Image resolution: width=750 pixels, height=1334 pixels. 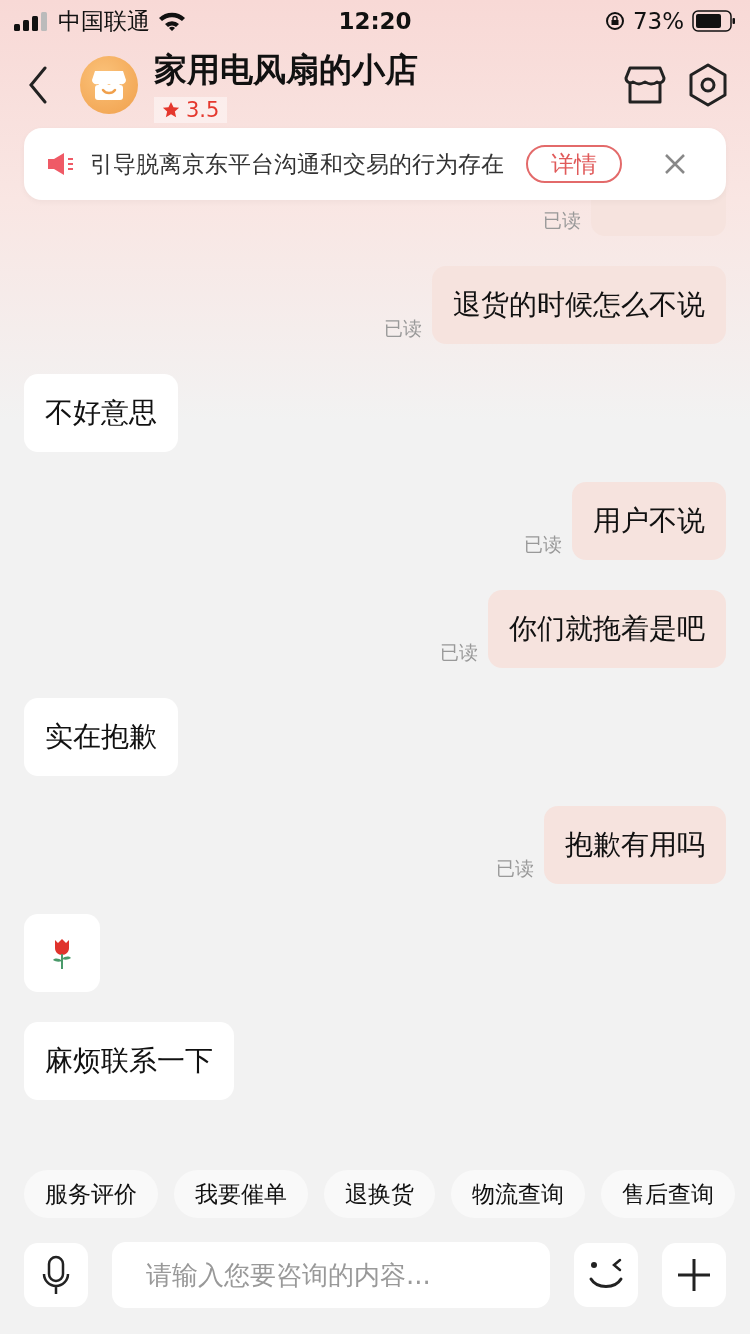 I want to click on battery-icon, so click(x=714, y=21).